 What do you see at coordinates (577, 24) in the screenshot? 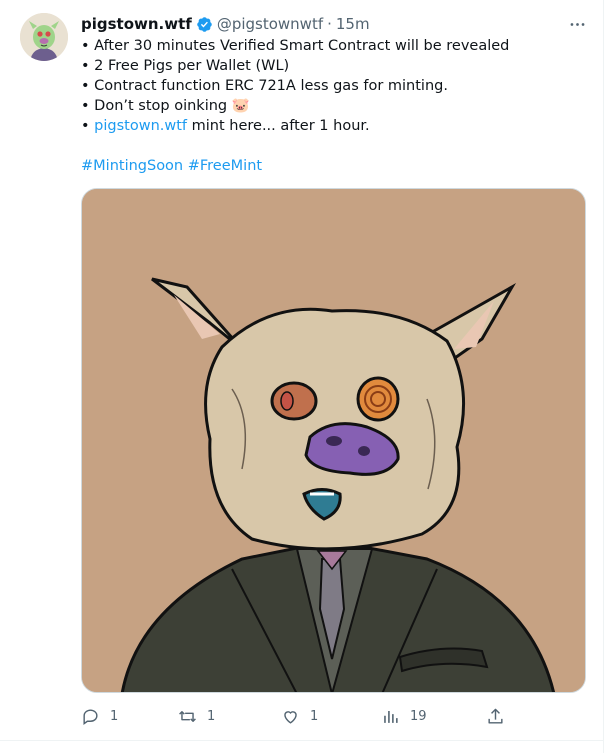
I see `more-icon` at bounding box center [577, 24].